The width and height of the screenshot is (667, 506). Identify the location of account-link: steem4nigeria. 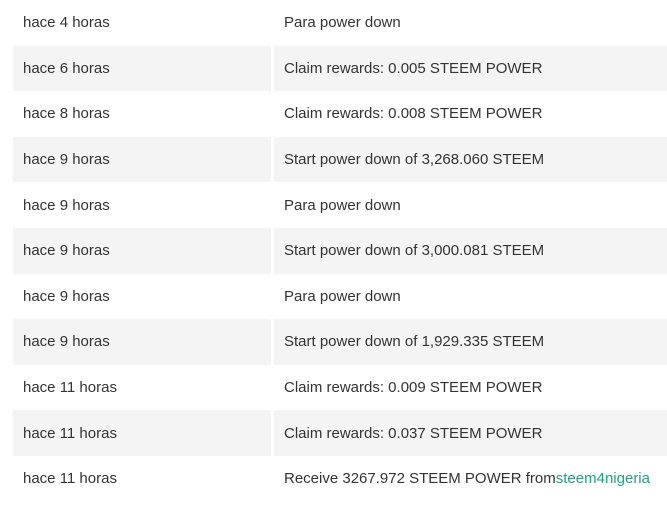
(603, 478).